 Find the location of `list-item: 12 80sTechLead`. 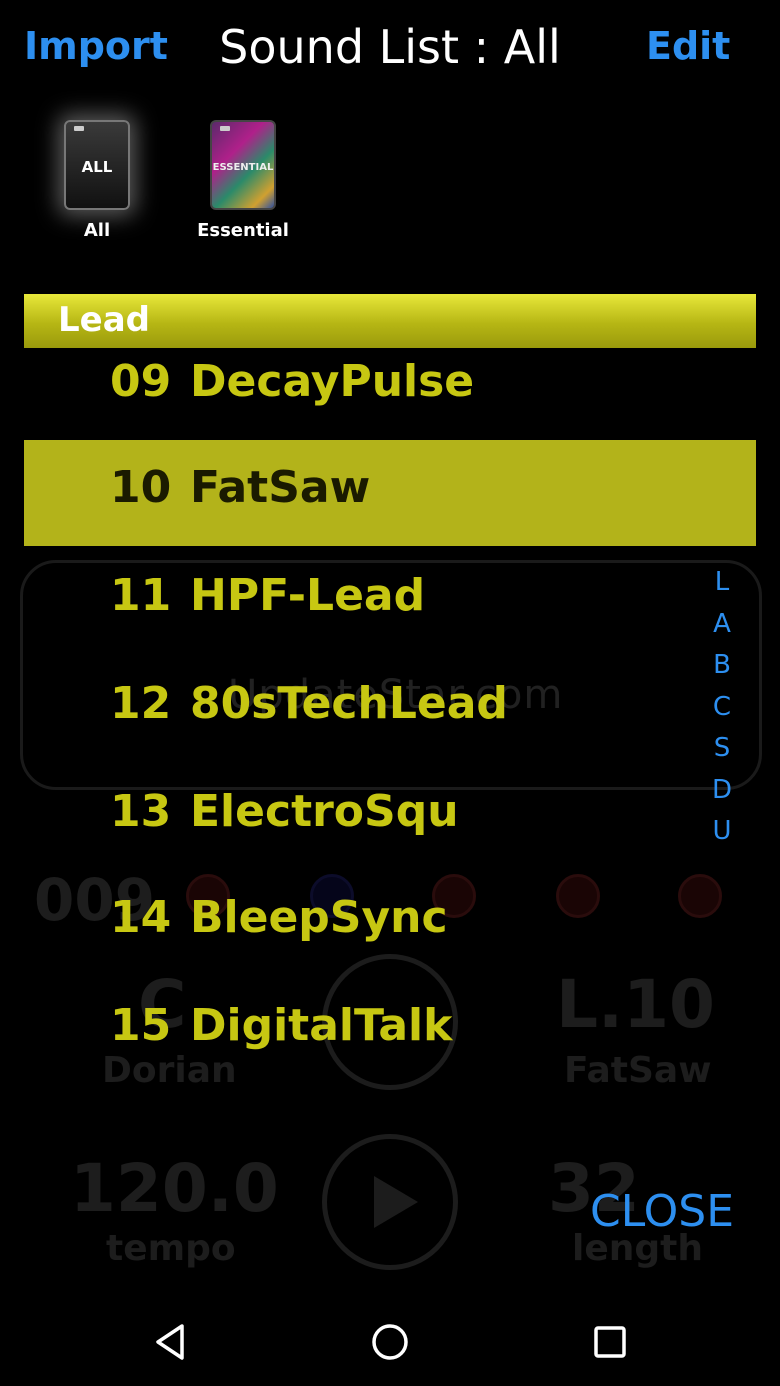

list-item: 12 80sTechLead is located at coordinates (390, 709).